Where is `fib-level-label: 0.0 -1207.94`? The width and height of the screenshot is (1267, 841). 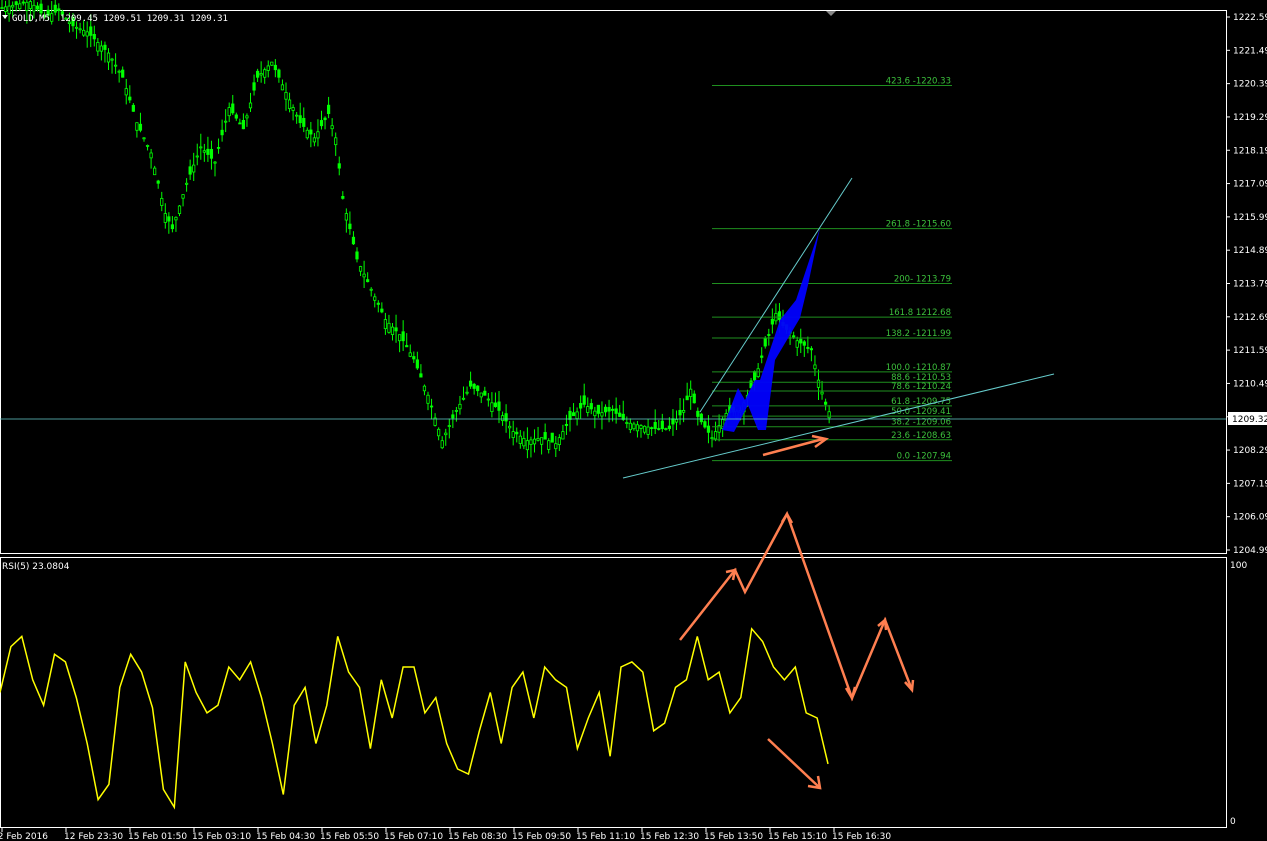 fib-level-label: 0.0 -1207.94 is located at coordinates (924, 457).